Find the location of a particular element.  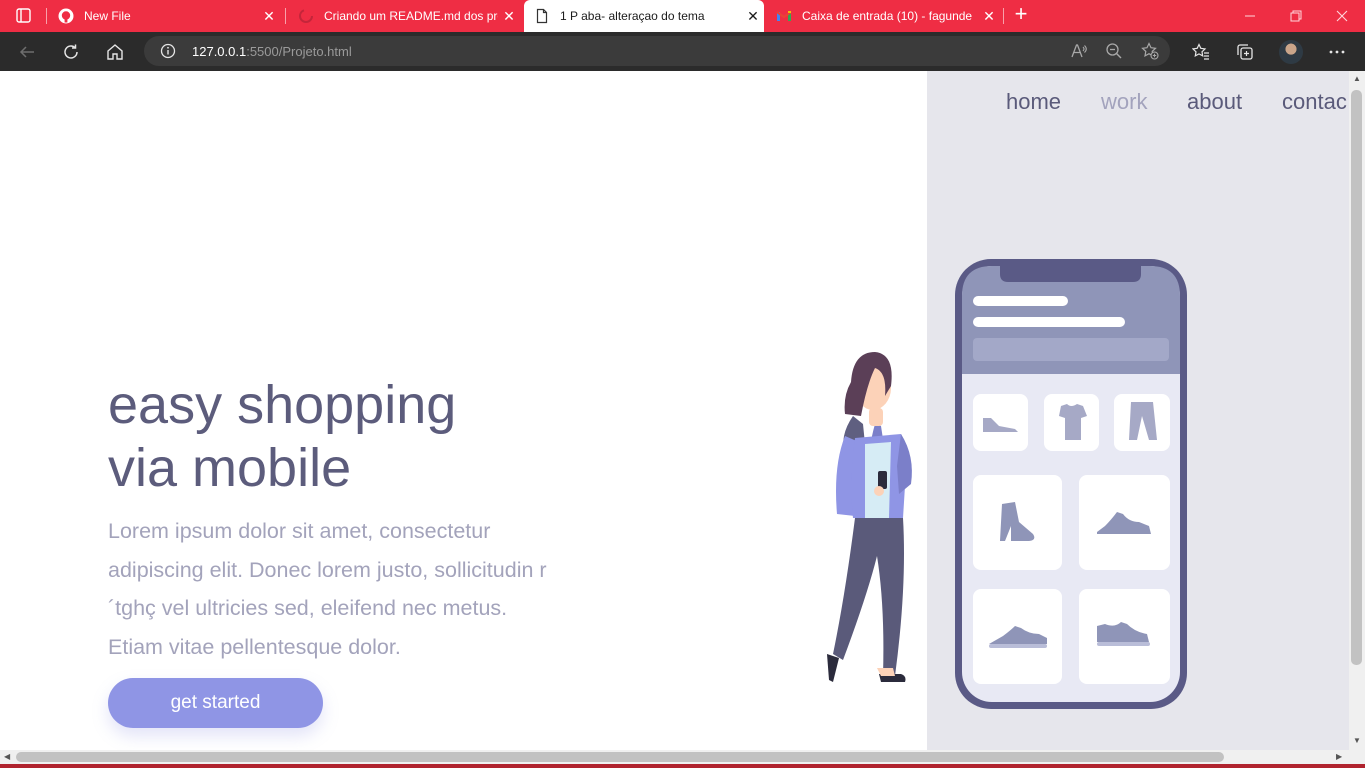

restore-icon is located at coordinates (1296, 16).